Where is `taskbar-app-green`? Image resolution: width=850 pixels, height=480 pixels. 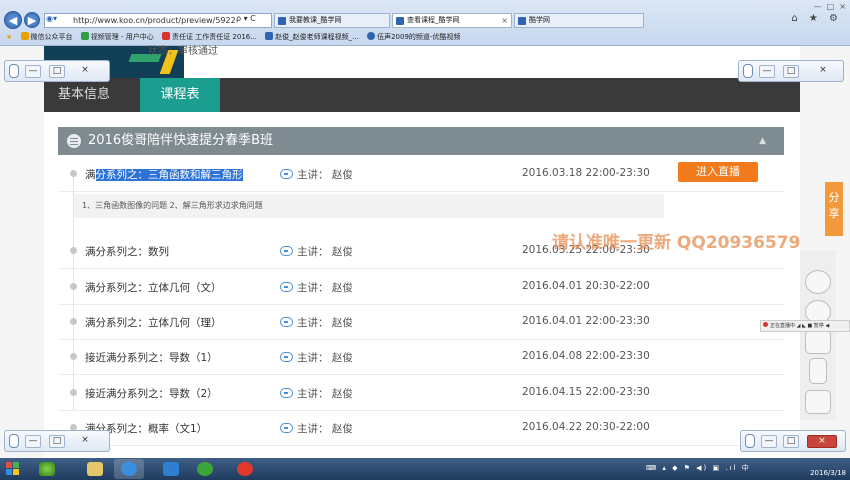 taskbar-app-green is located at coordinates (205, 469).